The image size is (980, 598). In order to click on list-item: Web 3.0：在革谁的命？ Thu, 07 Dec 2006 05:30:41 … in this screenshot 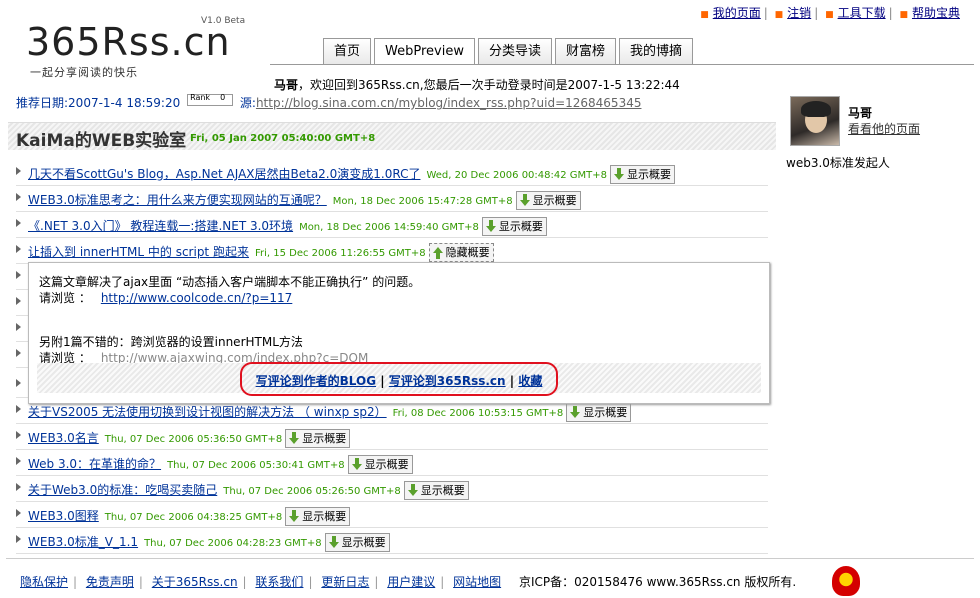, I will do `click(392, 463)`.